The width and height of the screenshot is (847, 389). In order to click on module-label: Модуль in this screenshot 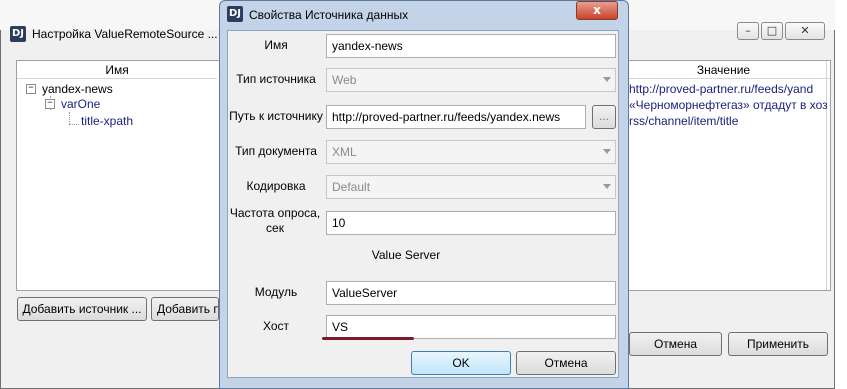, I will do `click(276, 292)`.